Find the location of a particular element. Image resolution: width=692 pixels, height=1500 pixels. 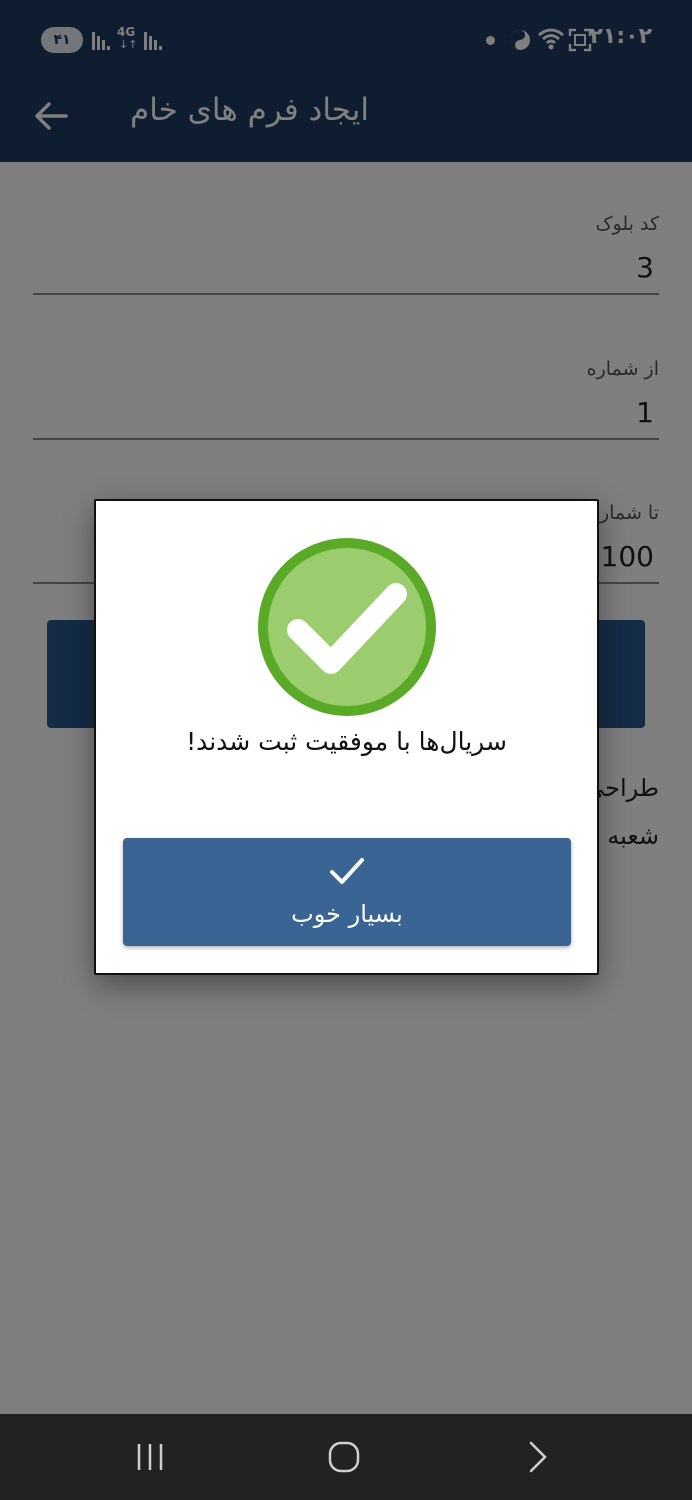

ok-button-label: بسیار خوب is located at coordinates (347, 914).